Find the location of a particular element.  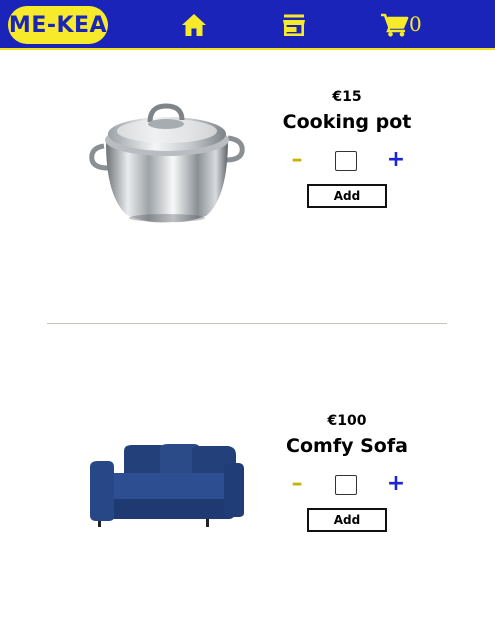

cart-icon is located at coordinates (395, 25).